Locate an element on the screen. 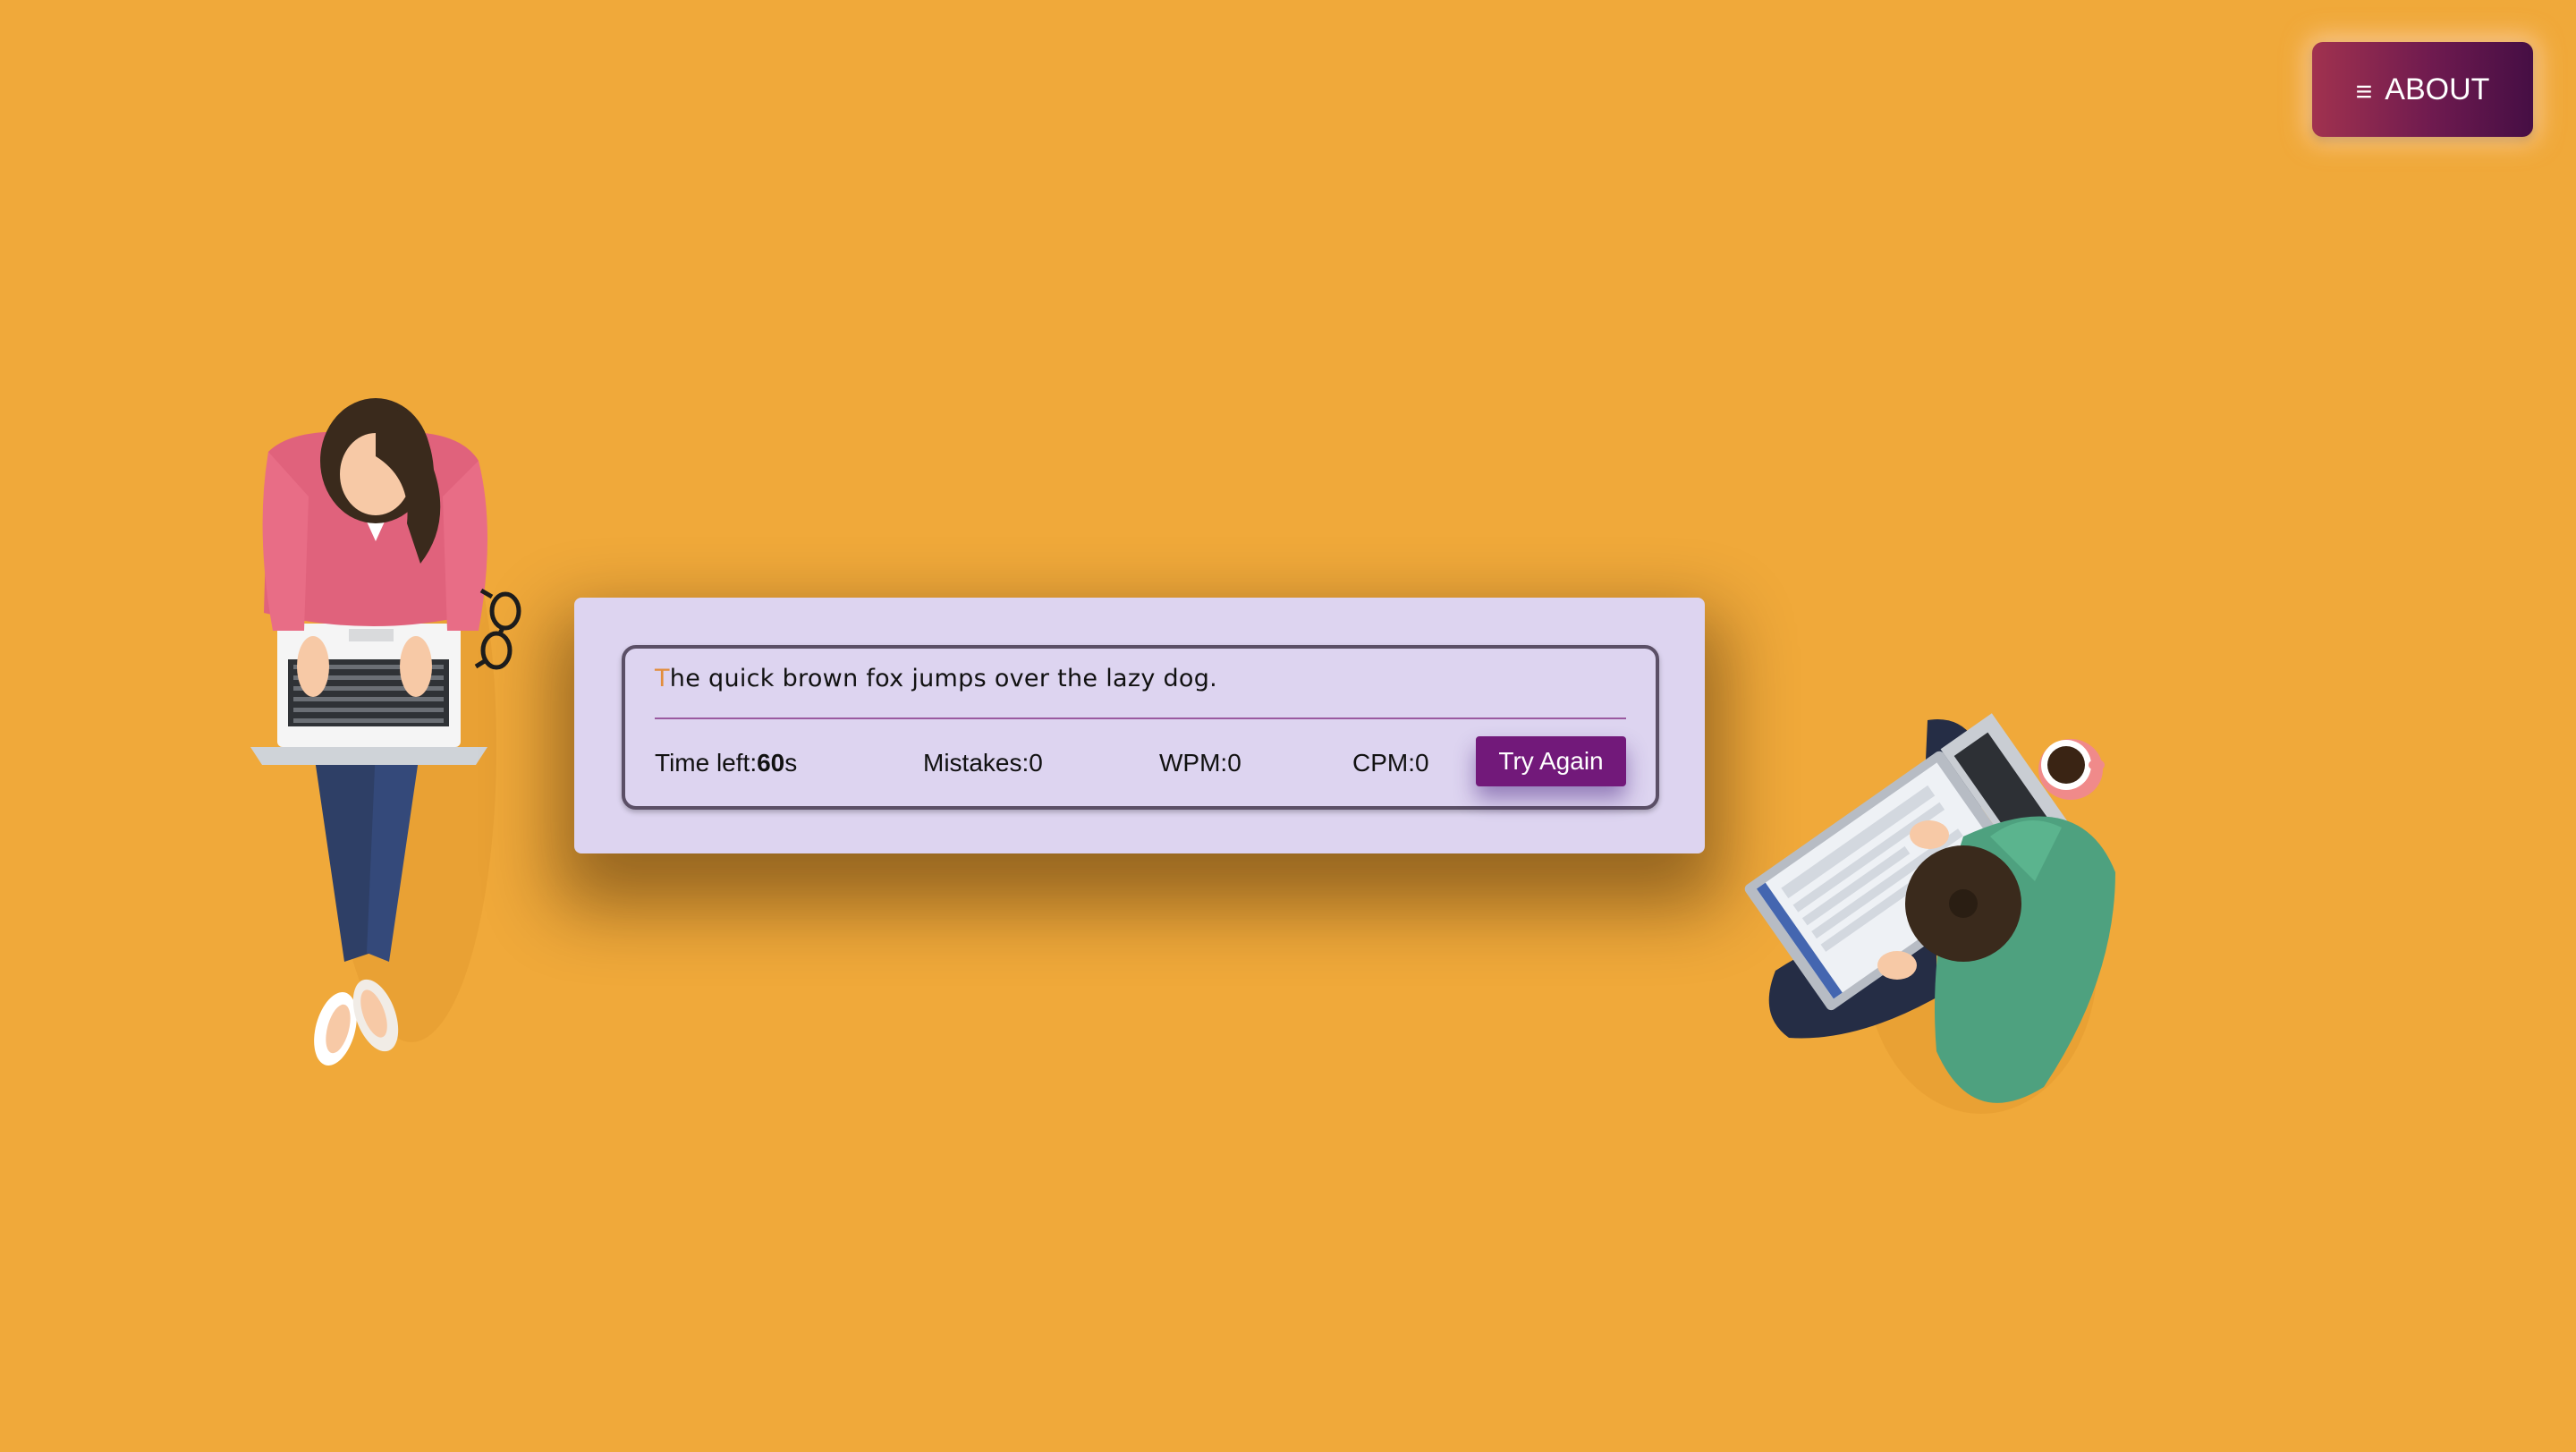 This screenshot has height=1452, width=2576. try-again-button: Try Again is located at coordinates (1551, 761).